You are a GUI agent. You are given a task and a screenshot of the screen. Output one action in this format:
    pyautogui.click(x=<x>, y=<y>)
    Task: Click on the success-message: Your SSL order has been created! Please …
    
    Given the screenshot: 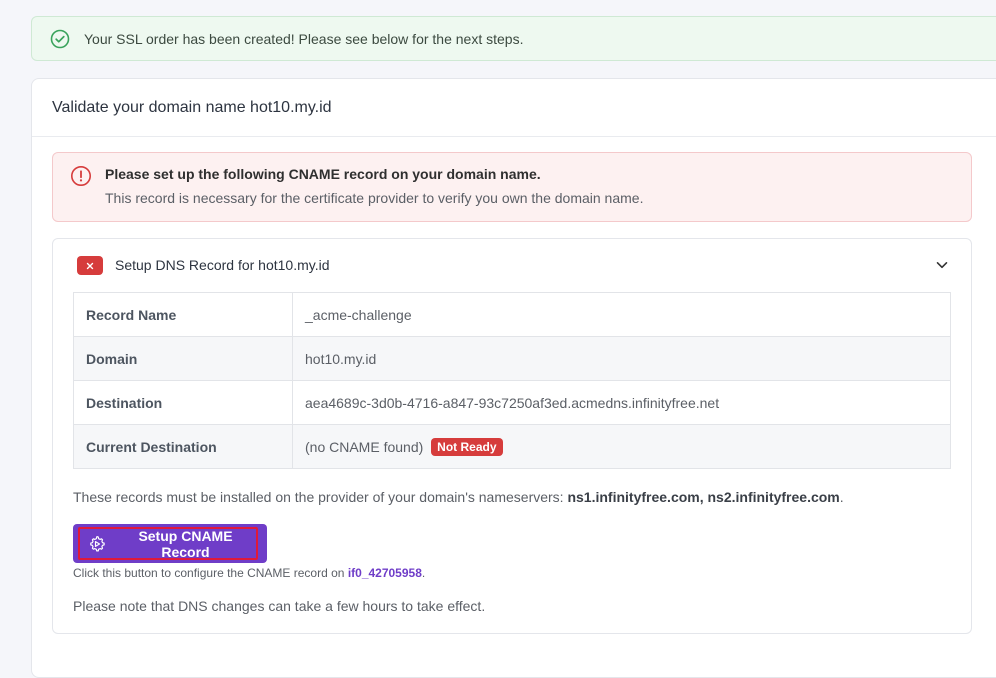 What is the action you would take?
    pyautogui.click(x=304, y=38)
    